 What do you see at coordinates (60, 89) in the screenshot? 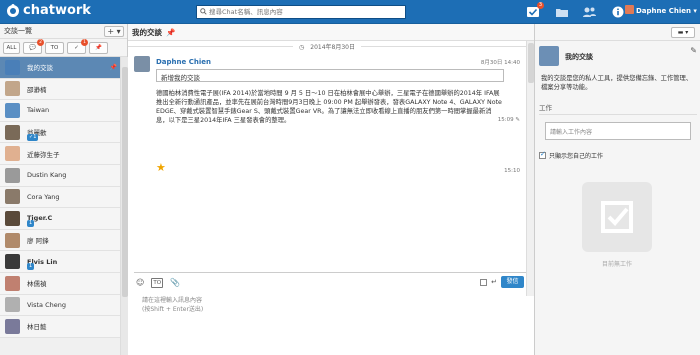
I see `room-item: 邵瀞楠` at bounding box center [60, 89].